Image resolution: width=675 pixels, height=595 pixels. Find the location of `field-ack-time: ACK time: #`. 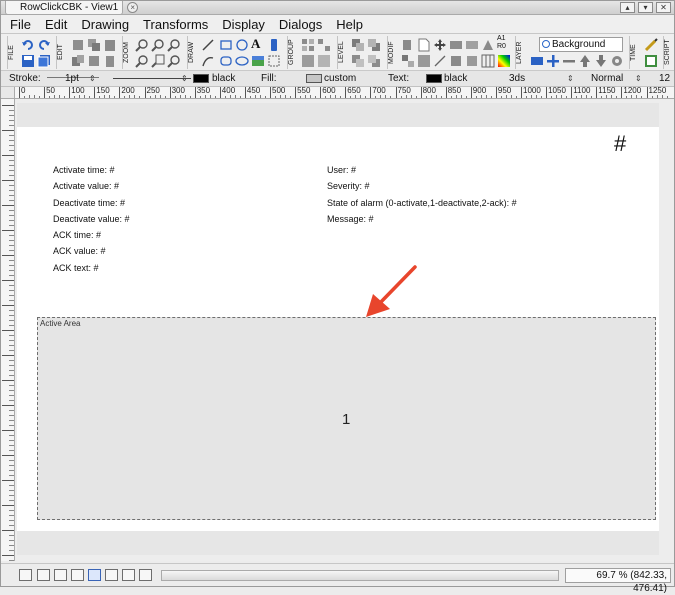

field-ack-time: ACK time: # is located at coordinates (77, 235).